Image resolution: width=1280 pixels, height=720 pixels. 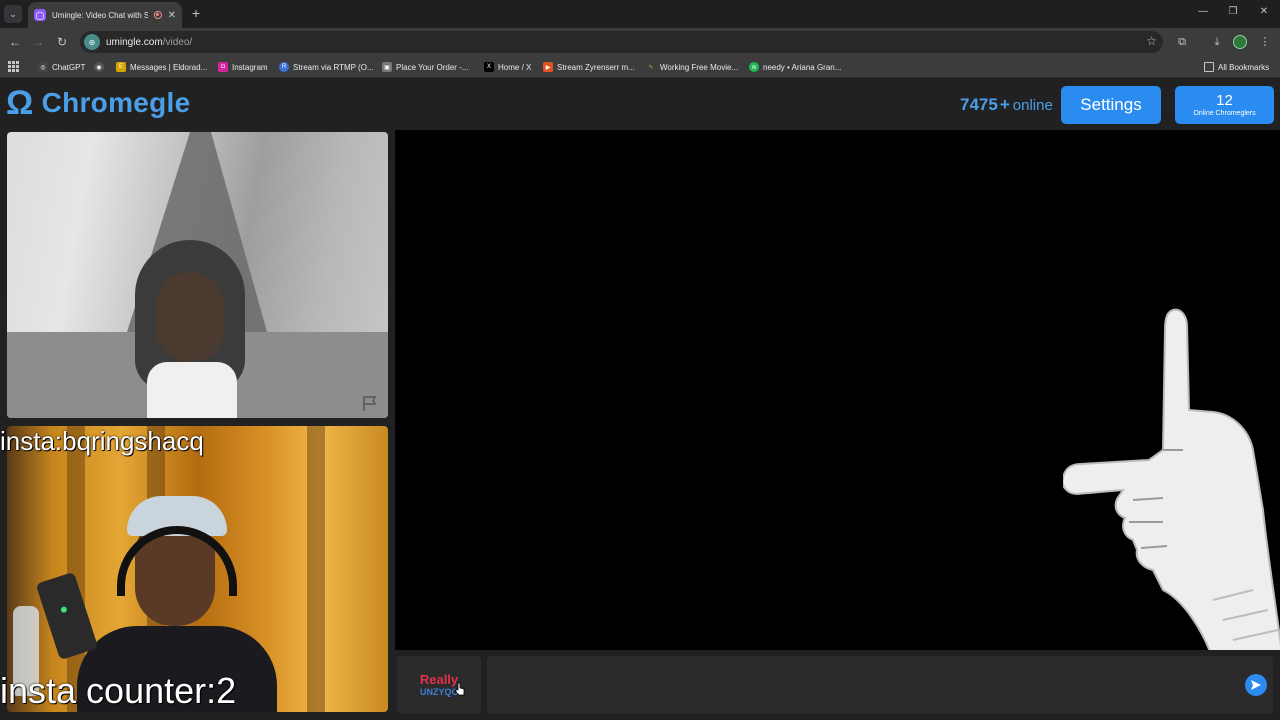 What do you see at coordinates (1224, 100) in the screenshot?
I see `chromeglers-count: 12` at bounding box center [1224, 100].